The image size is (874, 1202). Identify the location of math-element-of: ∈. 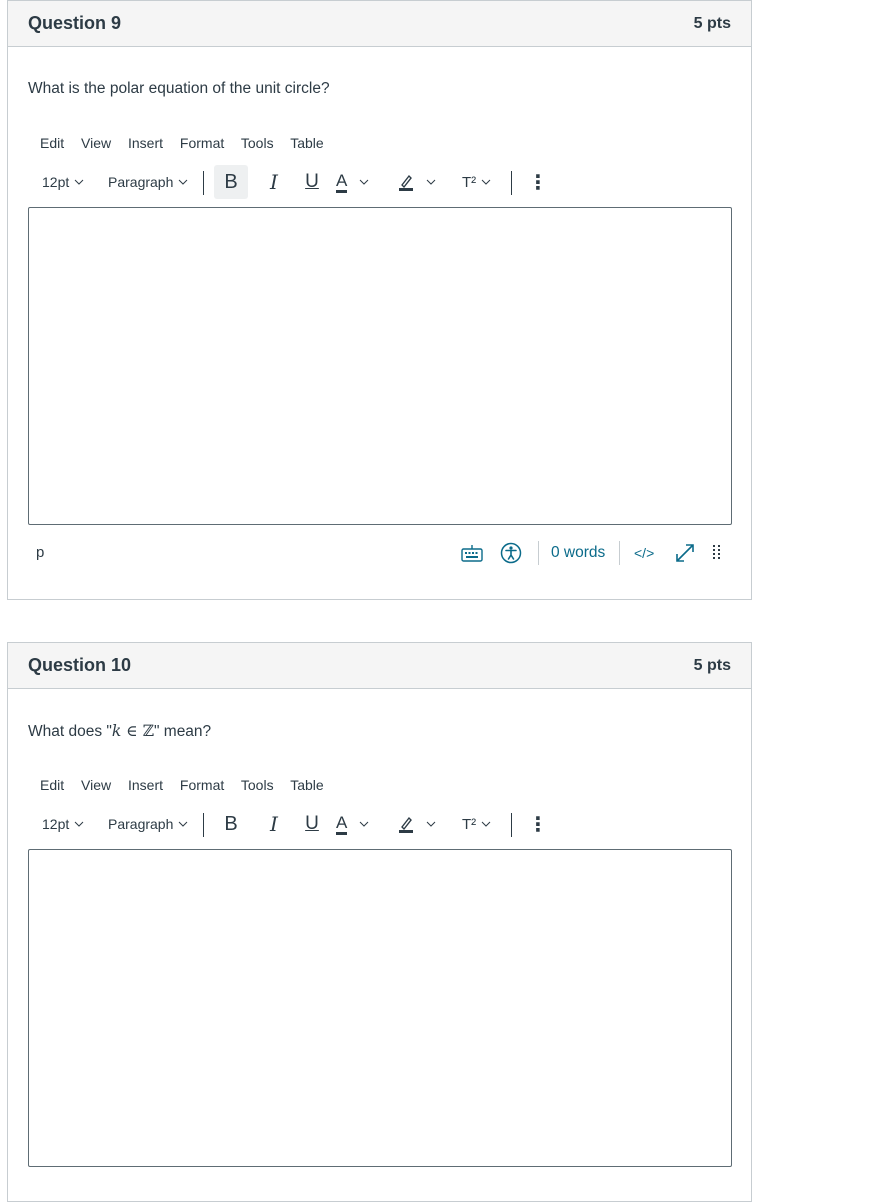
(132, 731).